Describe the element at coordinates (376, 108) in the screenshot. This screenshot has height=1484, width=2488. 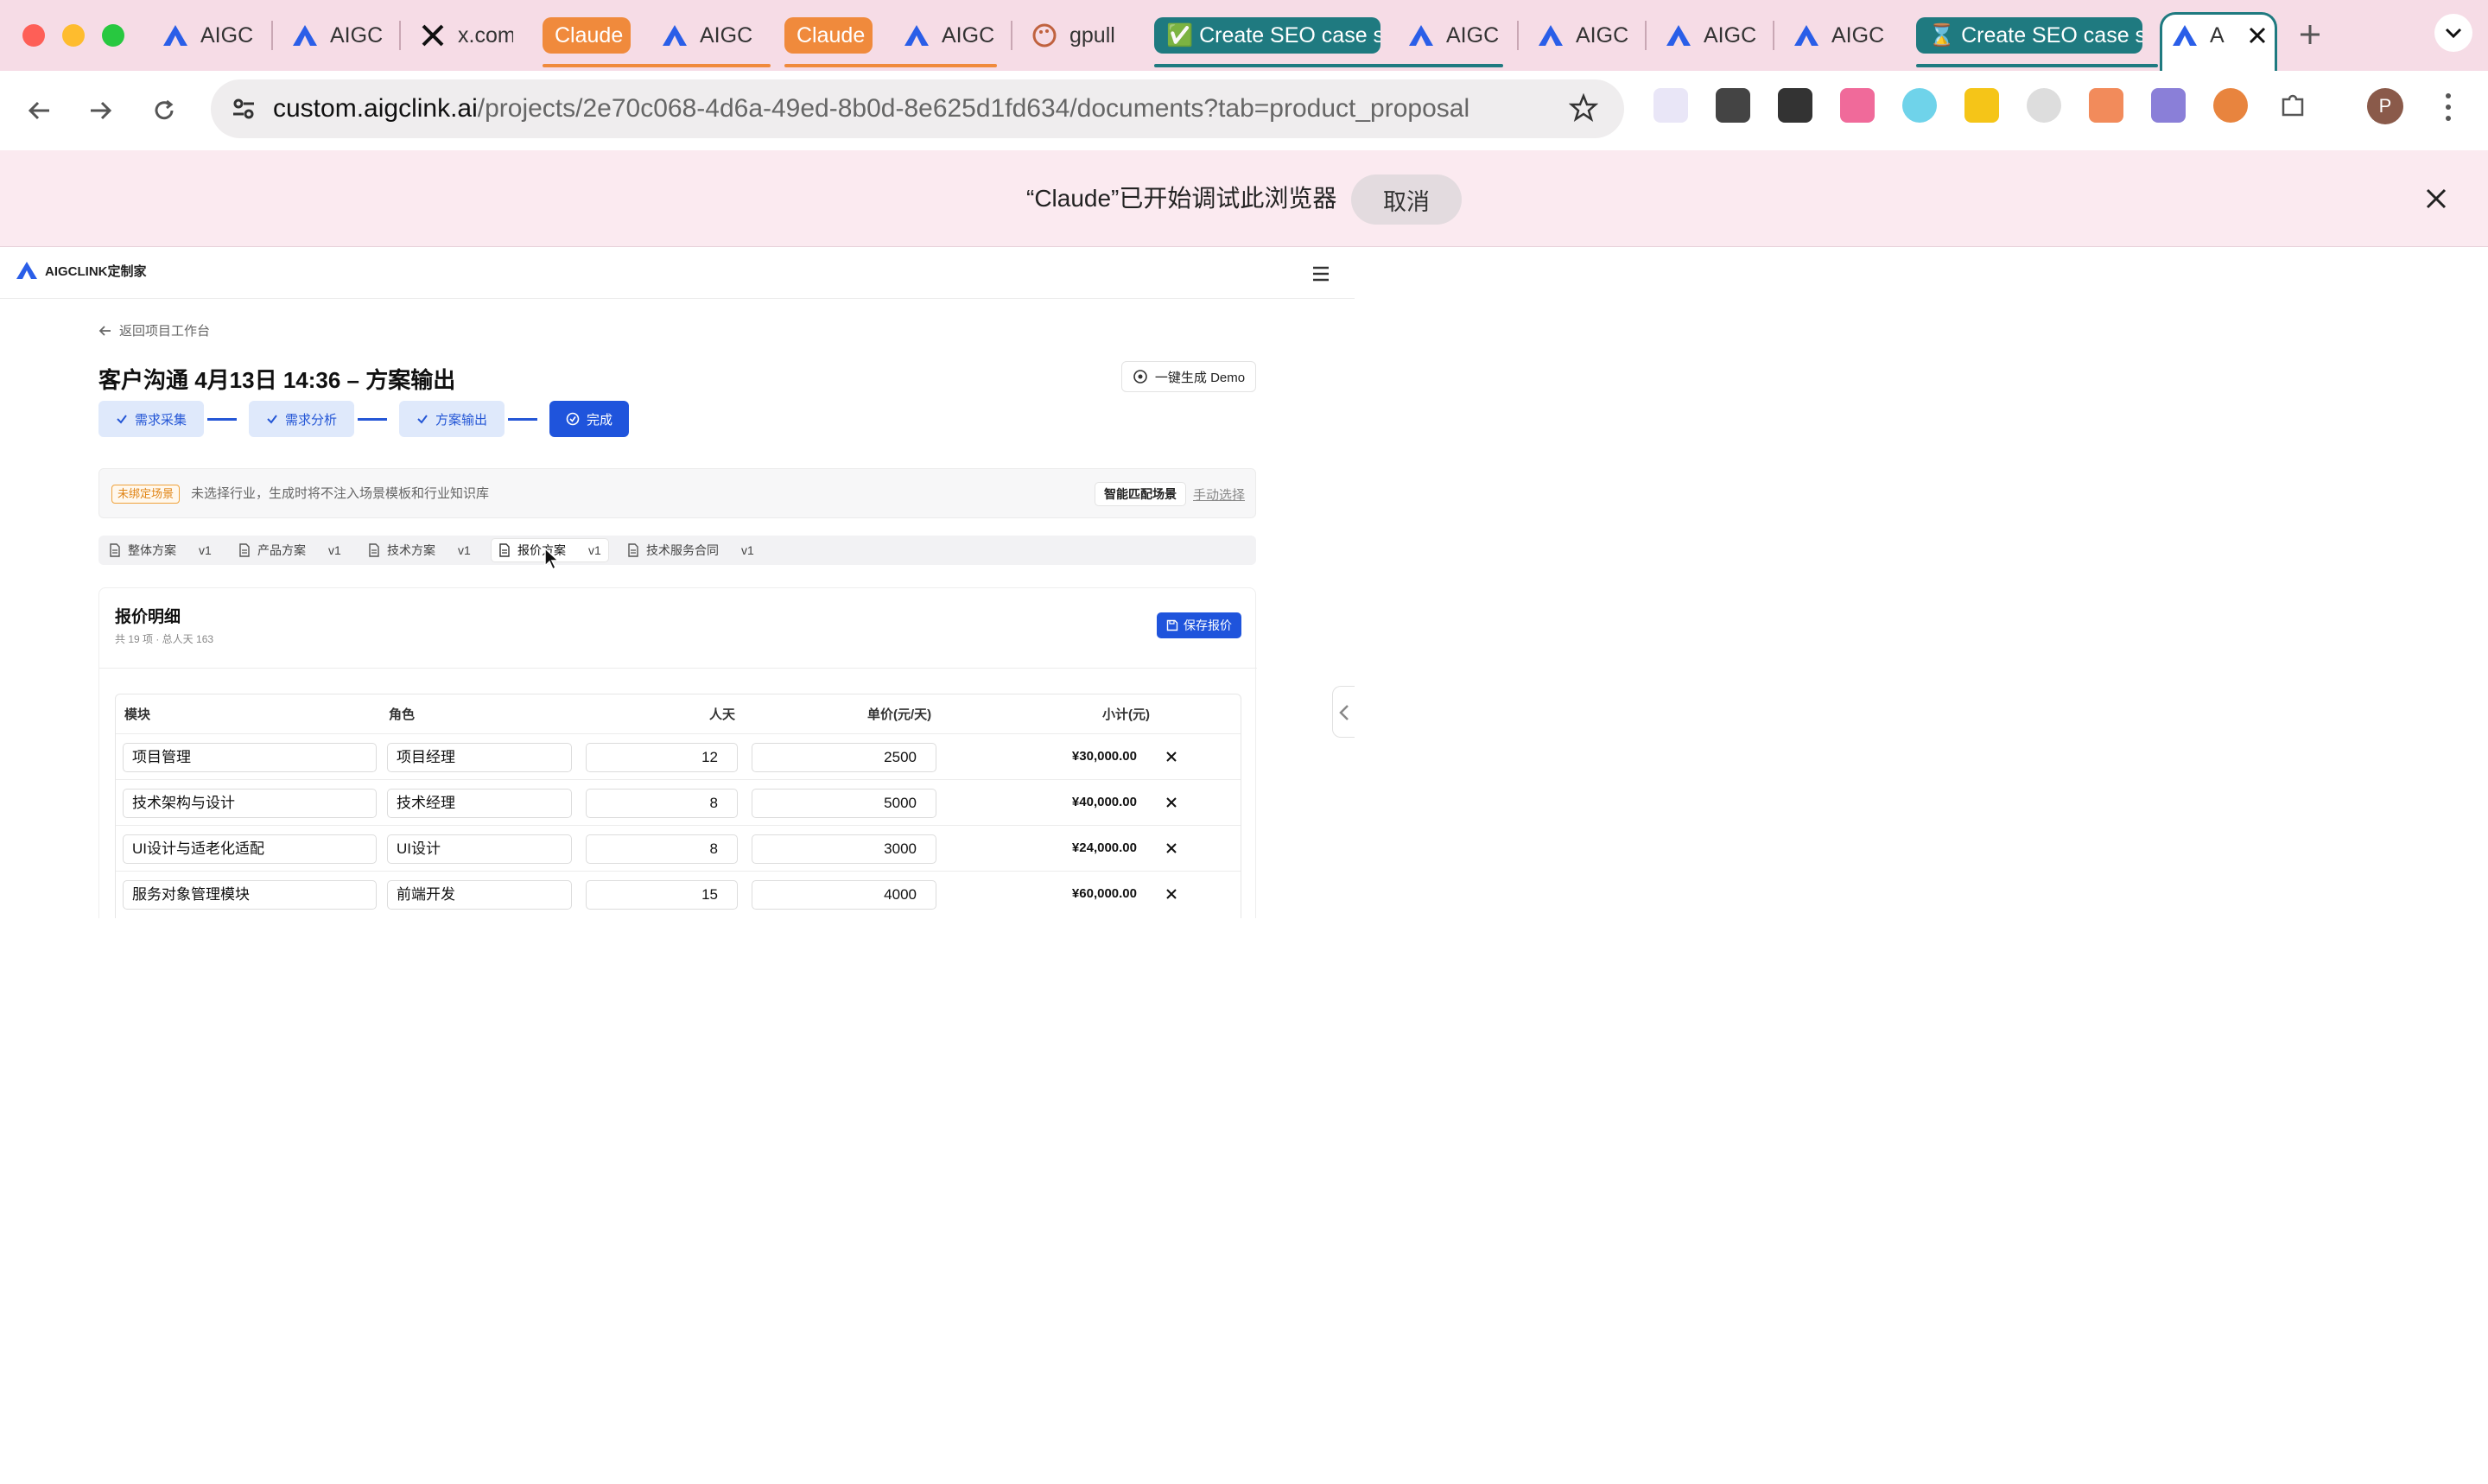
I see `url-host: custom.aigclink.ai` at that location.